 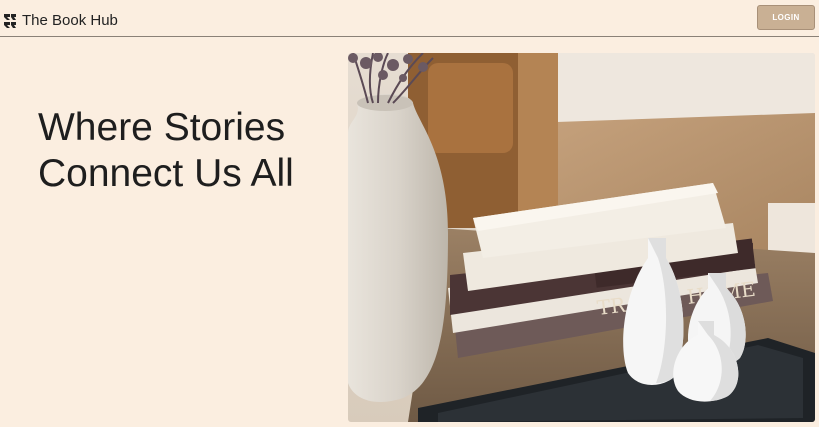 I want to click on hero-title-line1: Where Stories, so click(x=162, y=127).